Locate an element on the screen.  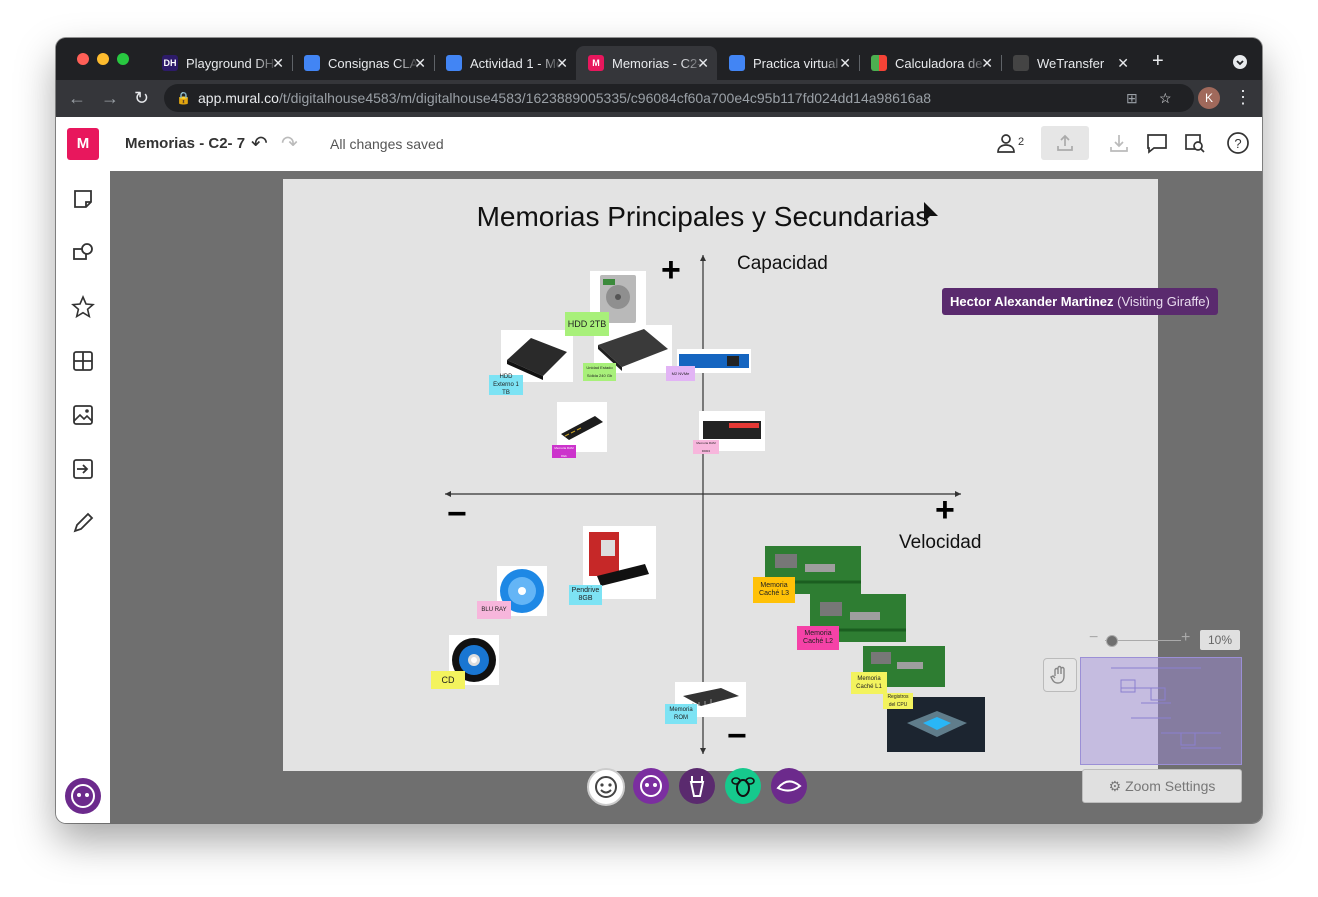
x-axis-label: Velocidad is located at coordinates (940, 543).